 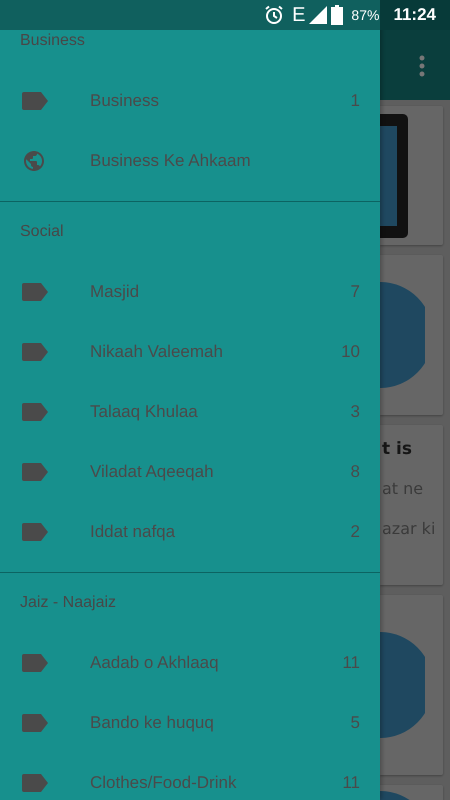 I want to click on drawer-item: Viladat Aqeeqah 8, so click(x=190, y=472).